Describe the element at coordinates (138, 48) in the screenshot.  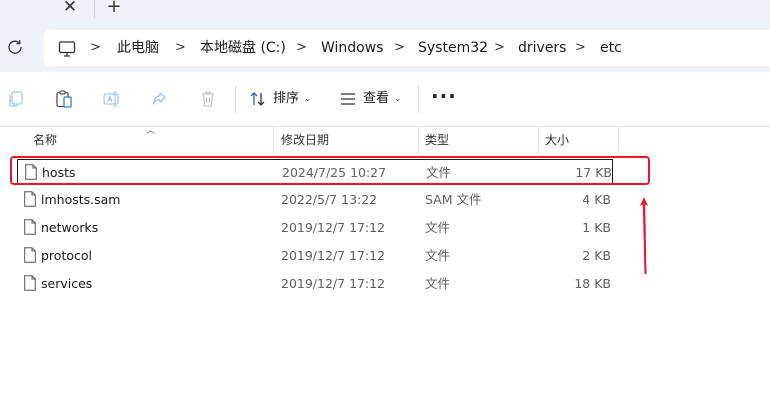
I see `breadcrumb-this-pc: 此电脑` at that location.